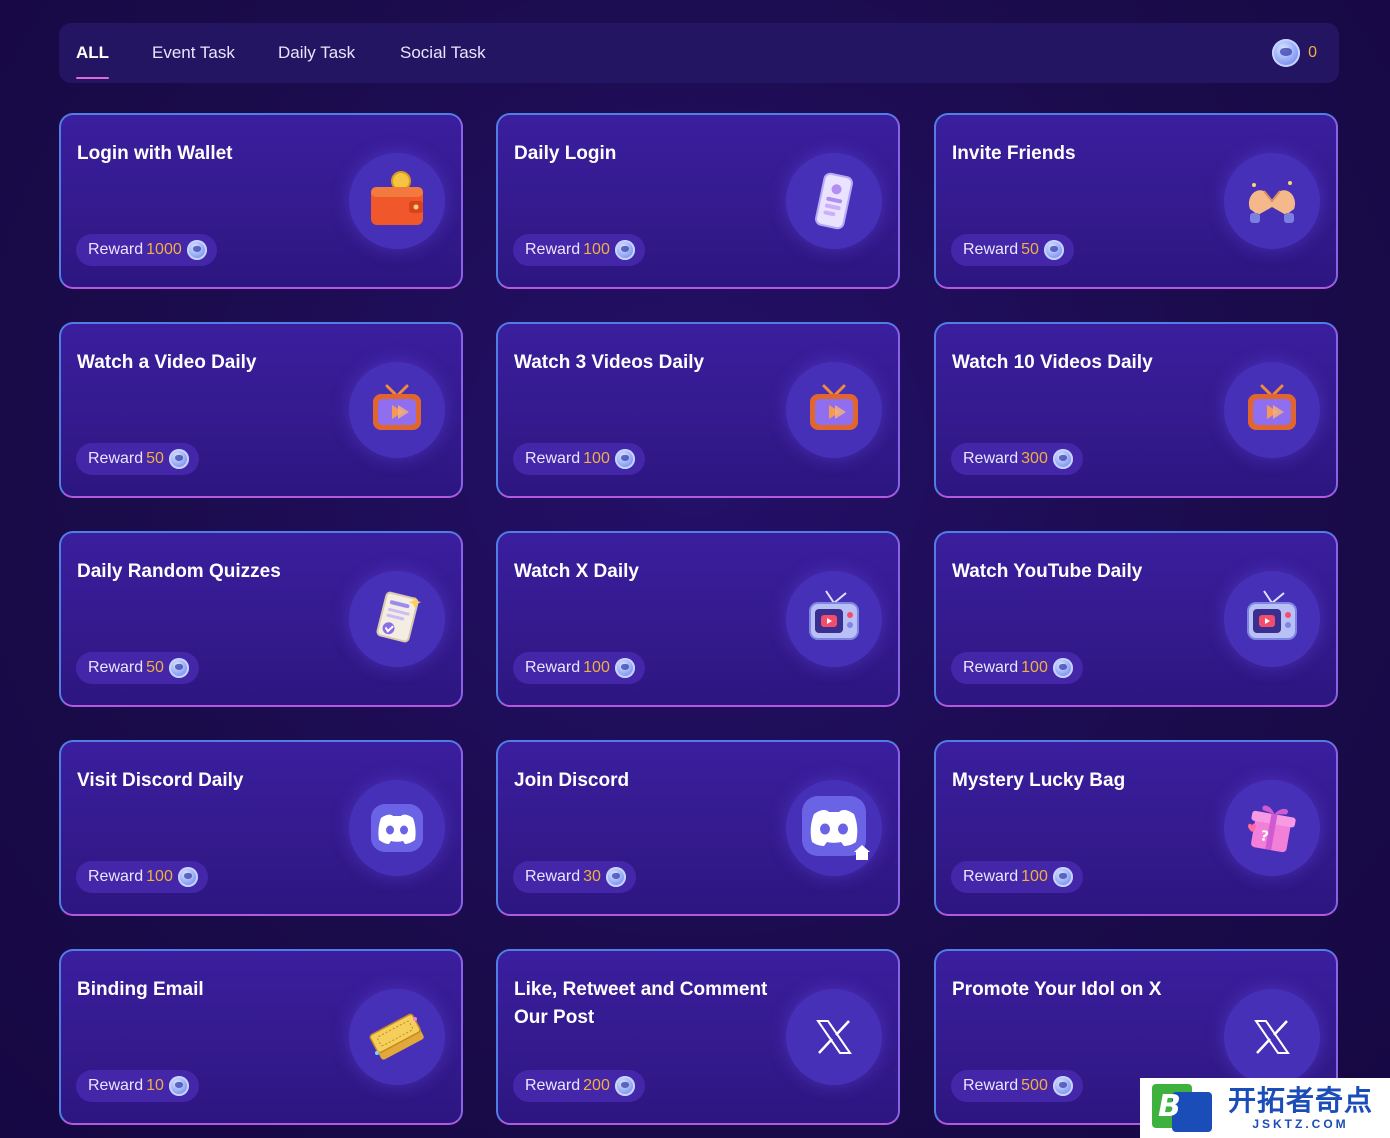  I want to click on task-title: Watch X Daily, so click(576, 571).